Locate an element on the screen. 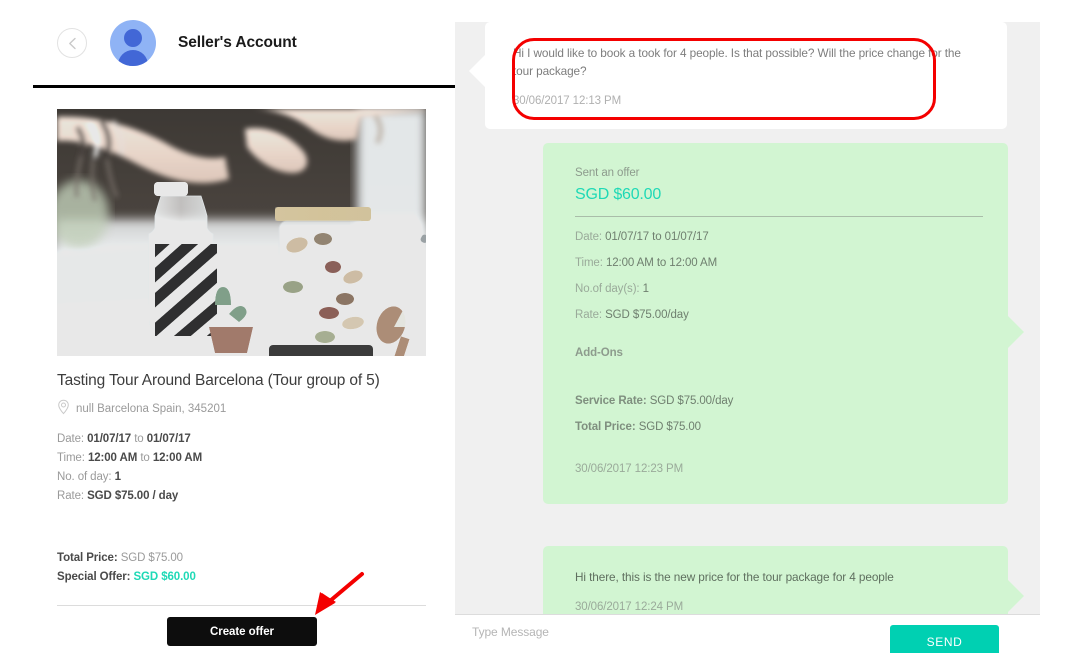 This screenshot has height=653, width=1076. user-avatar-body is located at coordinates (133, 58).